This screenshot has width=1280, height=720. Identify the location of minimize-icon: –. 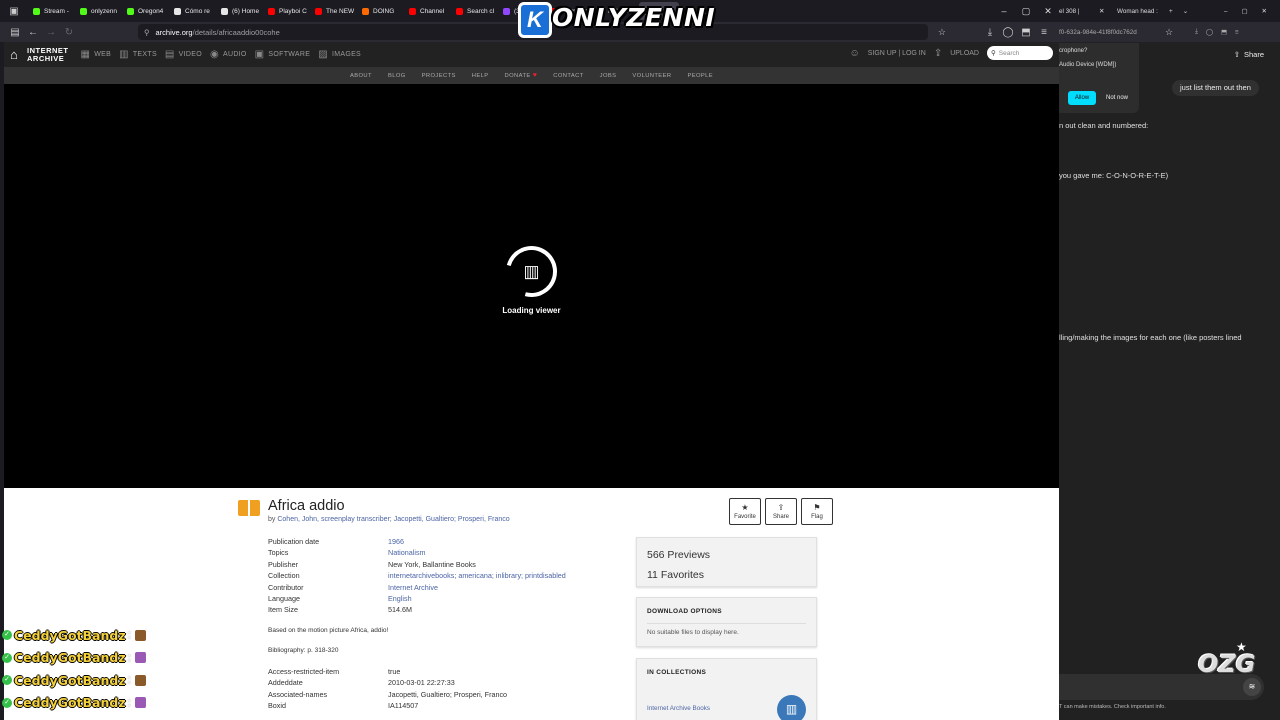
(1004, 11).